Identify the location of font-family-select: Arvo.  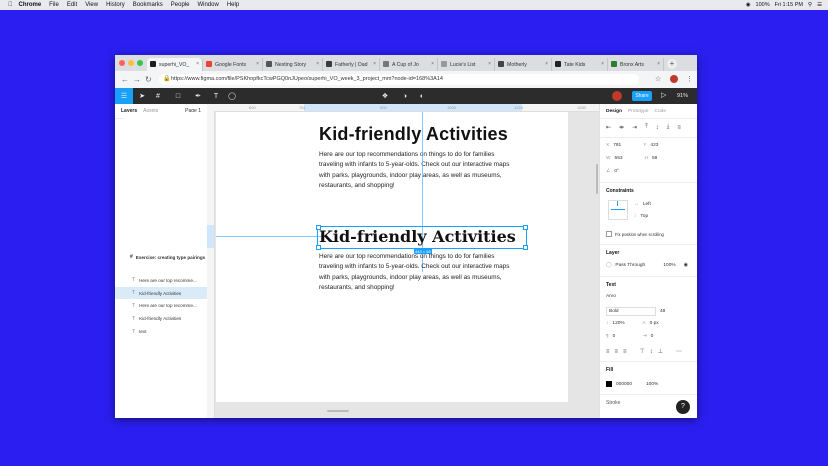
(611, 296).